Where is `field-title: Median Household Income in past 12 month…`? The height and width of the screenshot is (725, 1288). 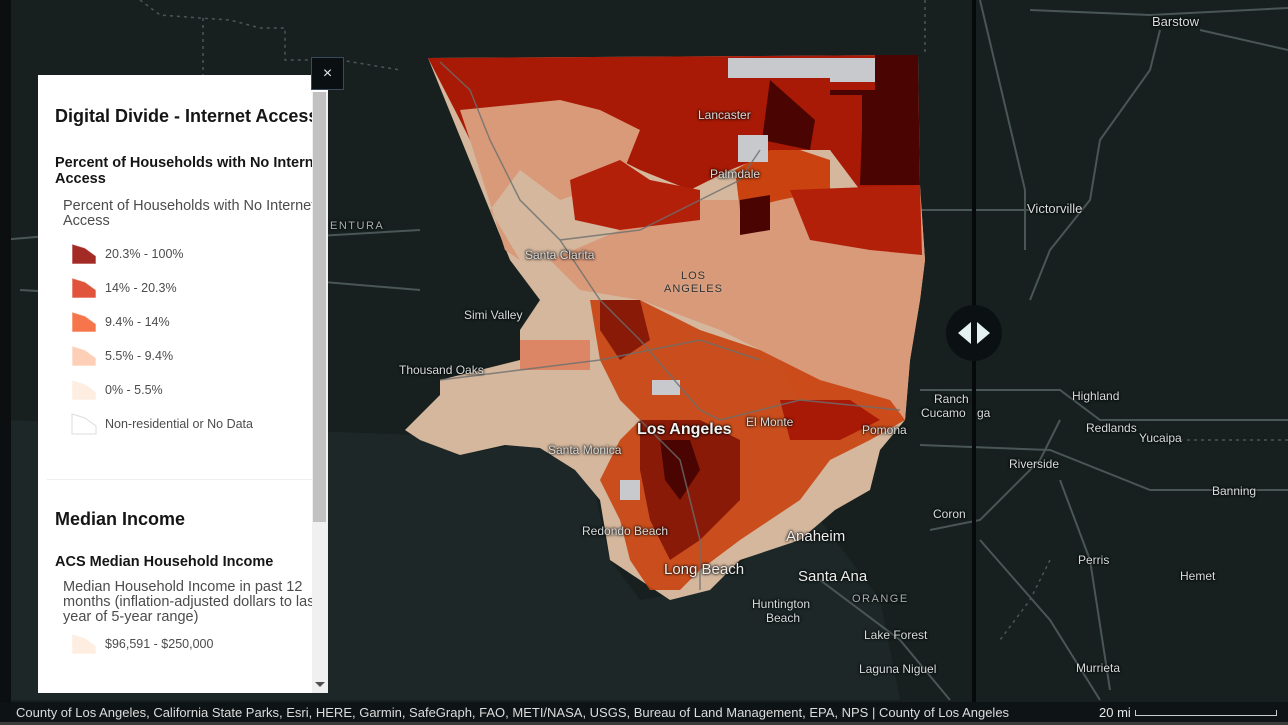
field-title: Median Household Income in past 12 month… is located at coordinates (191, 602).